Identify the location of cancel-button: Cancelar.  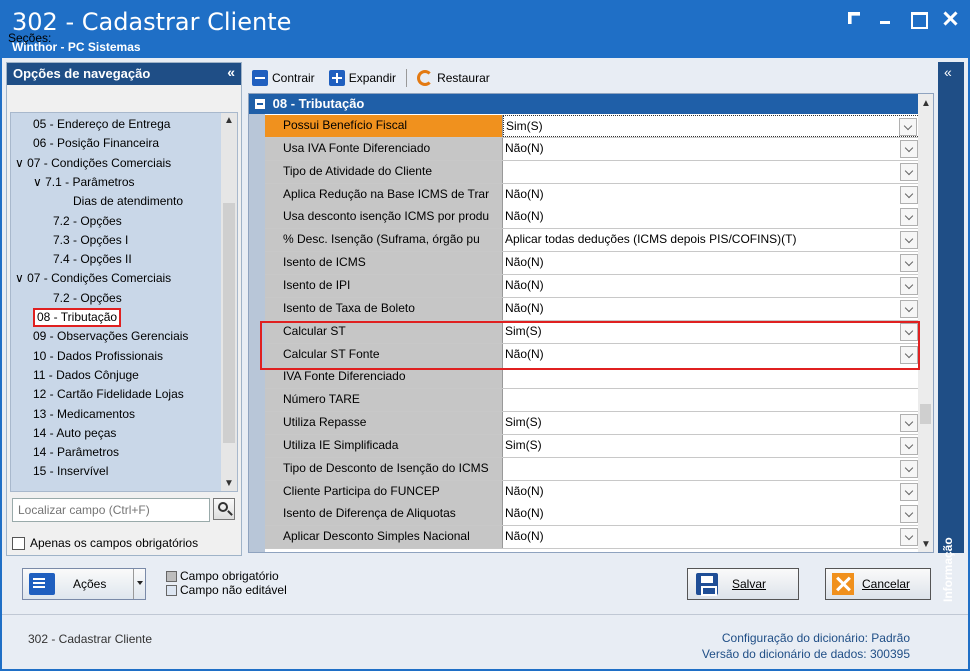
(878, 584).